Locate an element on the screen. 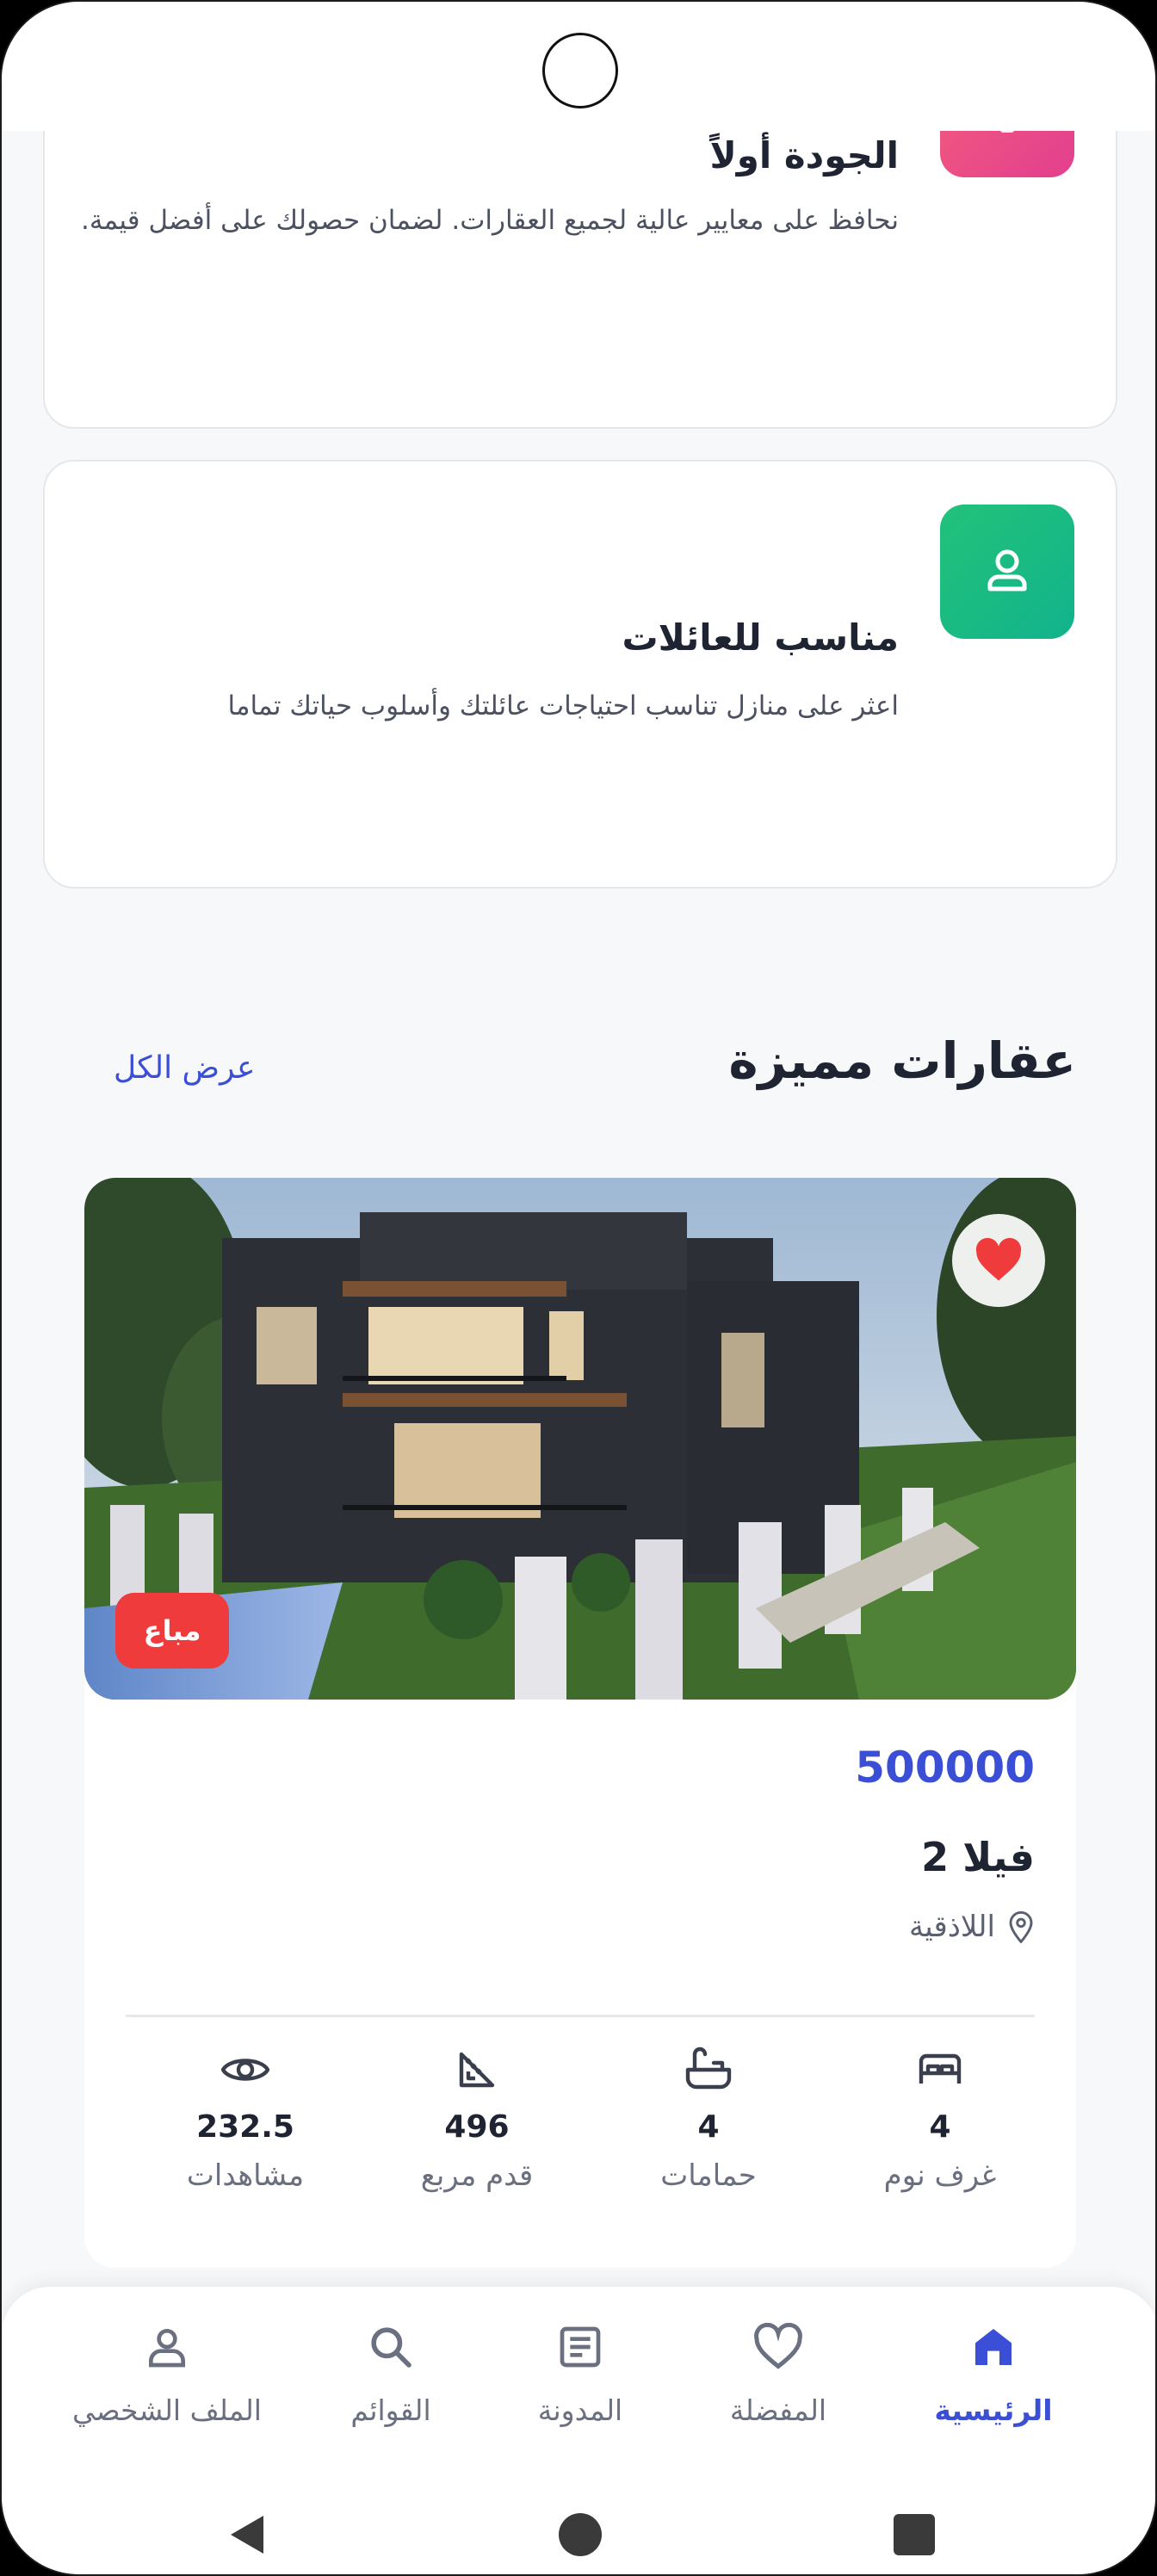 This screenshot has width=1157, height=2576. status-bar is located at coordinates (579, 66).